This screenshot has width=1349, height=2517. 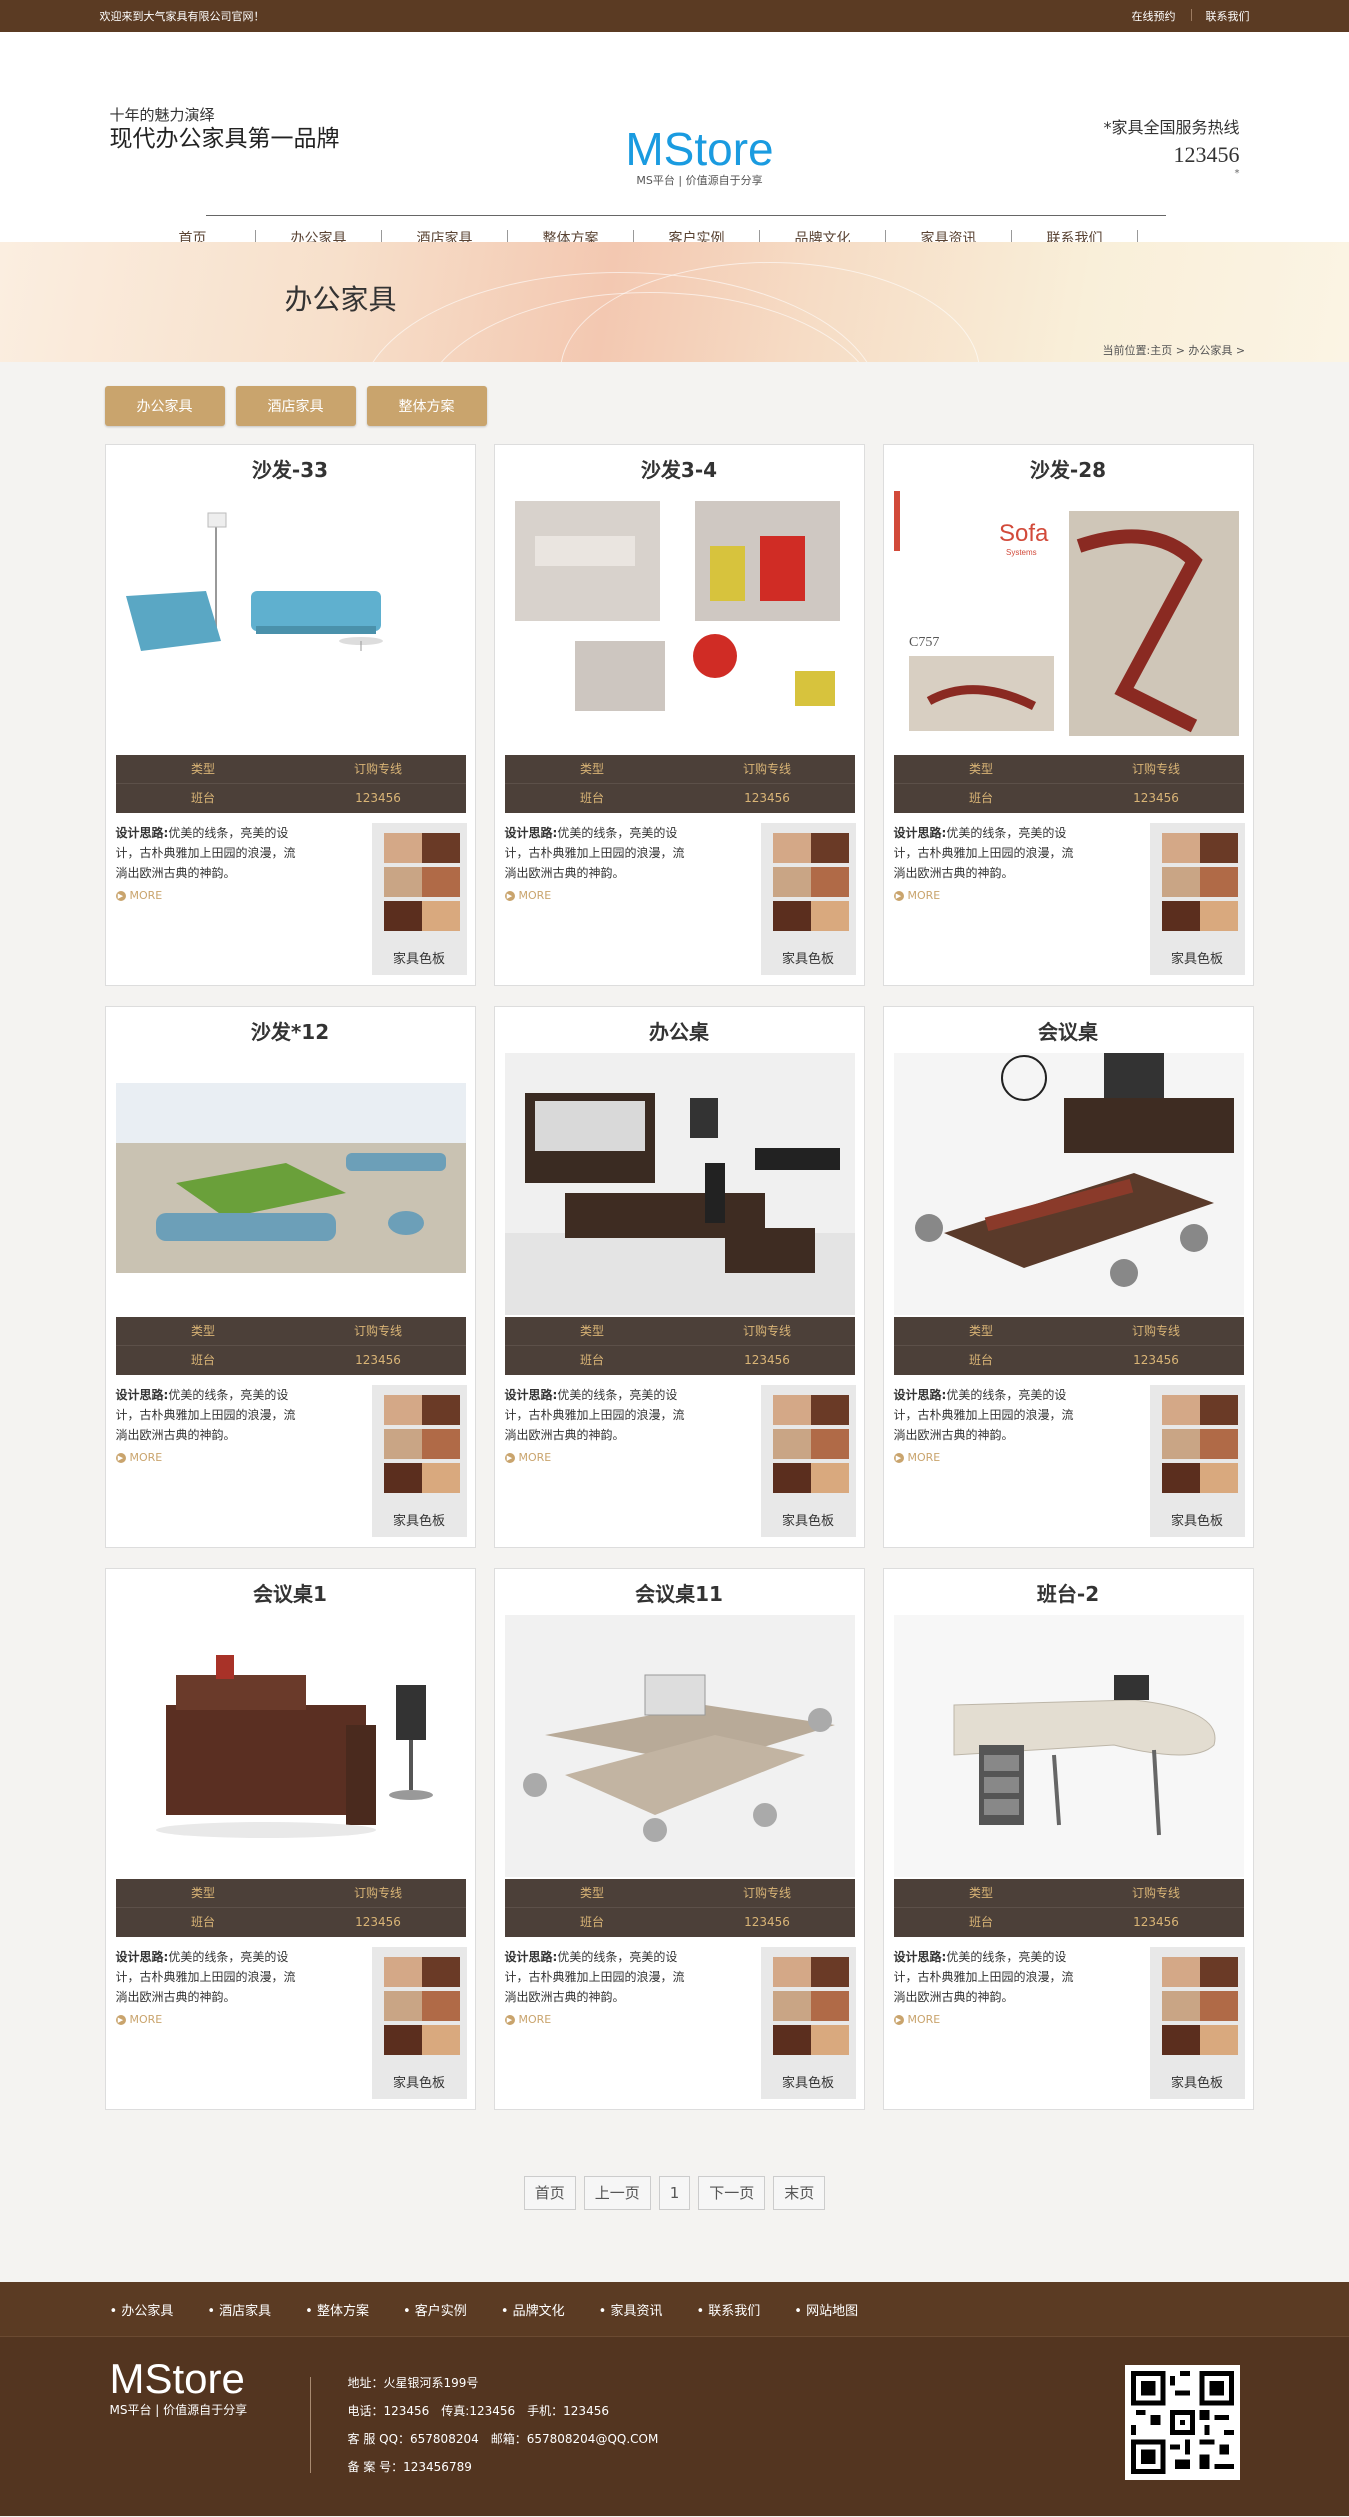 What do you see at coordinates (630, 2309) in the screenshot?
I see `footer-link-news: 家具资讯` at bounding box center [630, 2309].